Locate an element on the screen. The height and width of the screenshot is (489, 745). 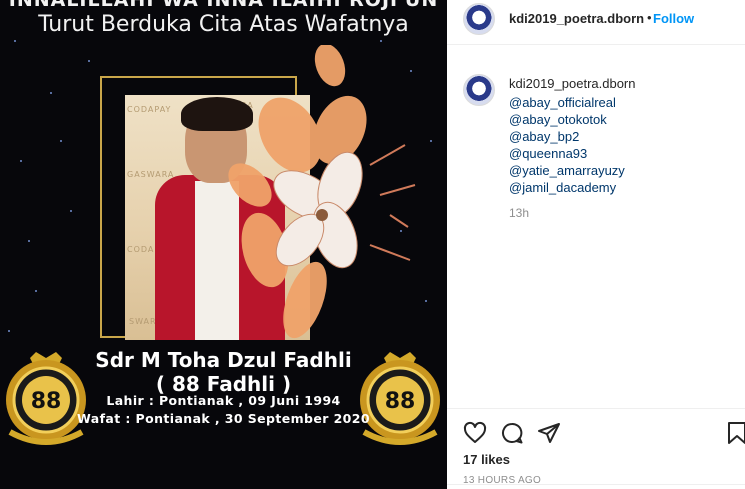
deceased-name: Sdr M Toha Dzul Fadhli is located at coordinates (223, 360).